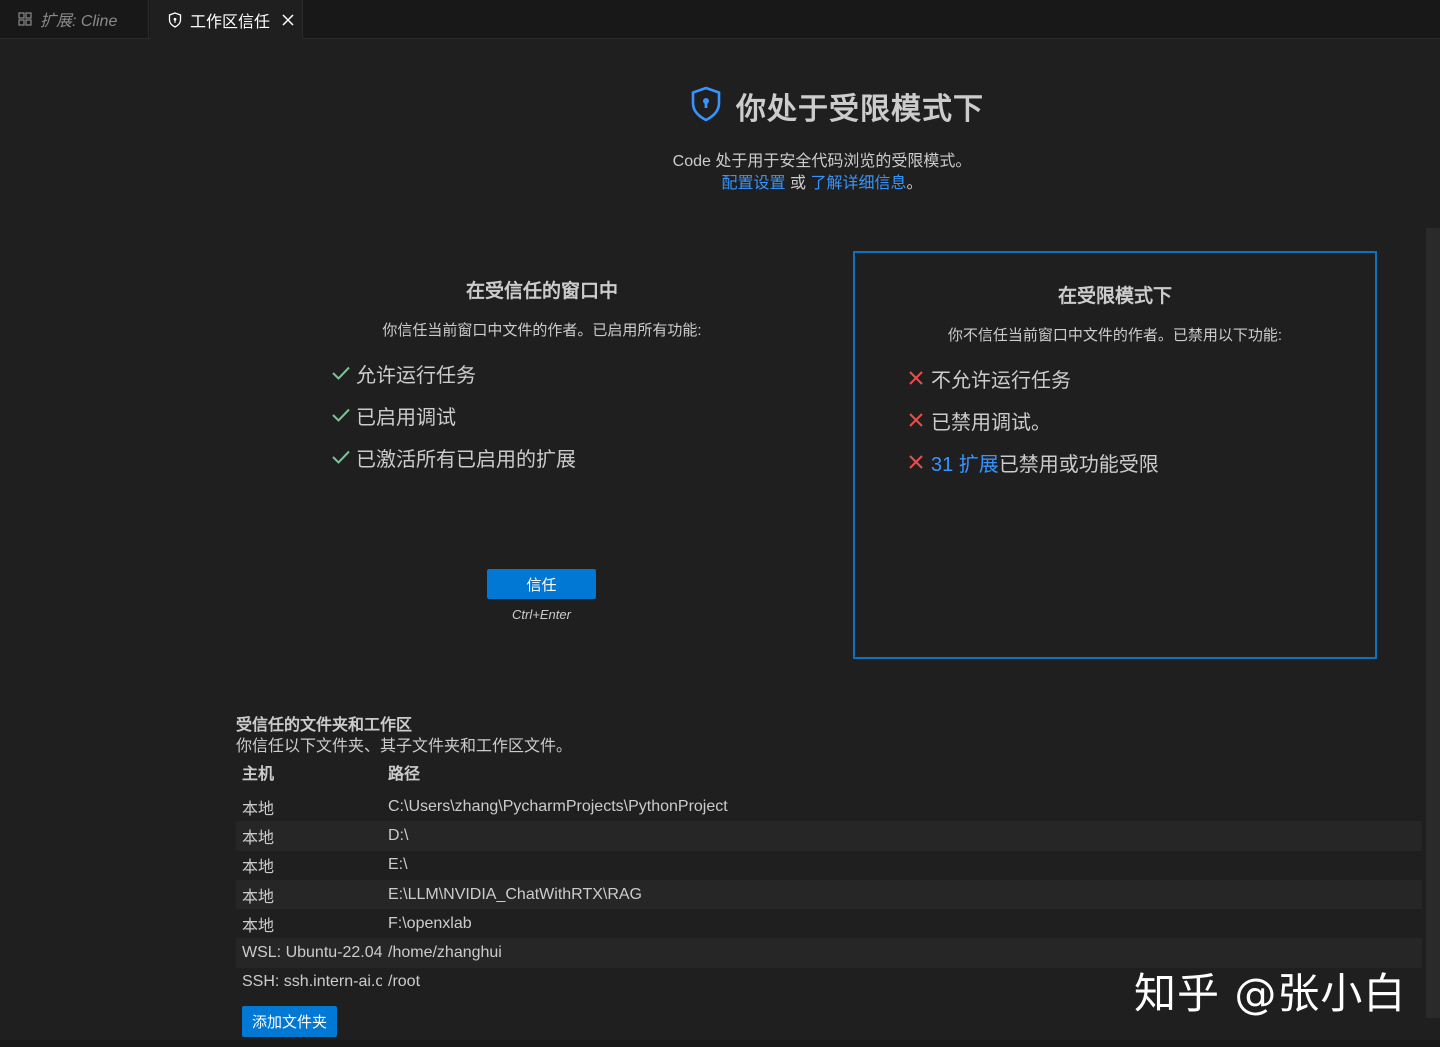 Image resolution: width=1440 pixels, height=1047 pixels. I want to click on feature-item: 允许运行任务, so click(575, 373).